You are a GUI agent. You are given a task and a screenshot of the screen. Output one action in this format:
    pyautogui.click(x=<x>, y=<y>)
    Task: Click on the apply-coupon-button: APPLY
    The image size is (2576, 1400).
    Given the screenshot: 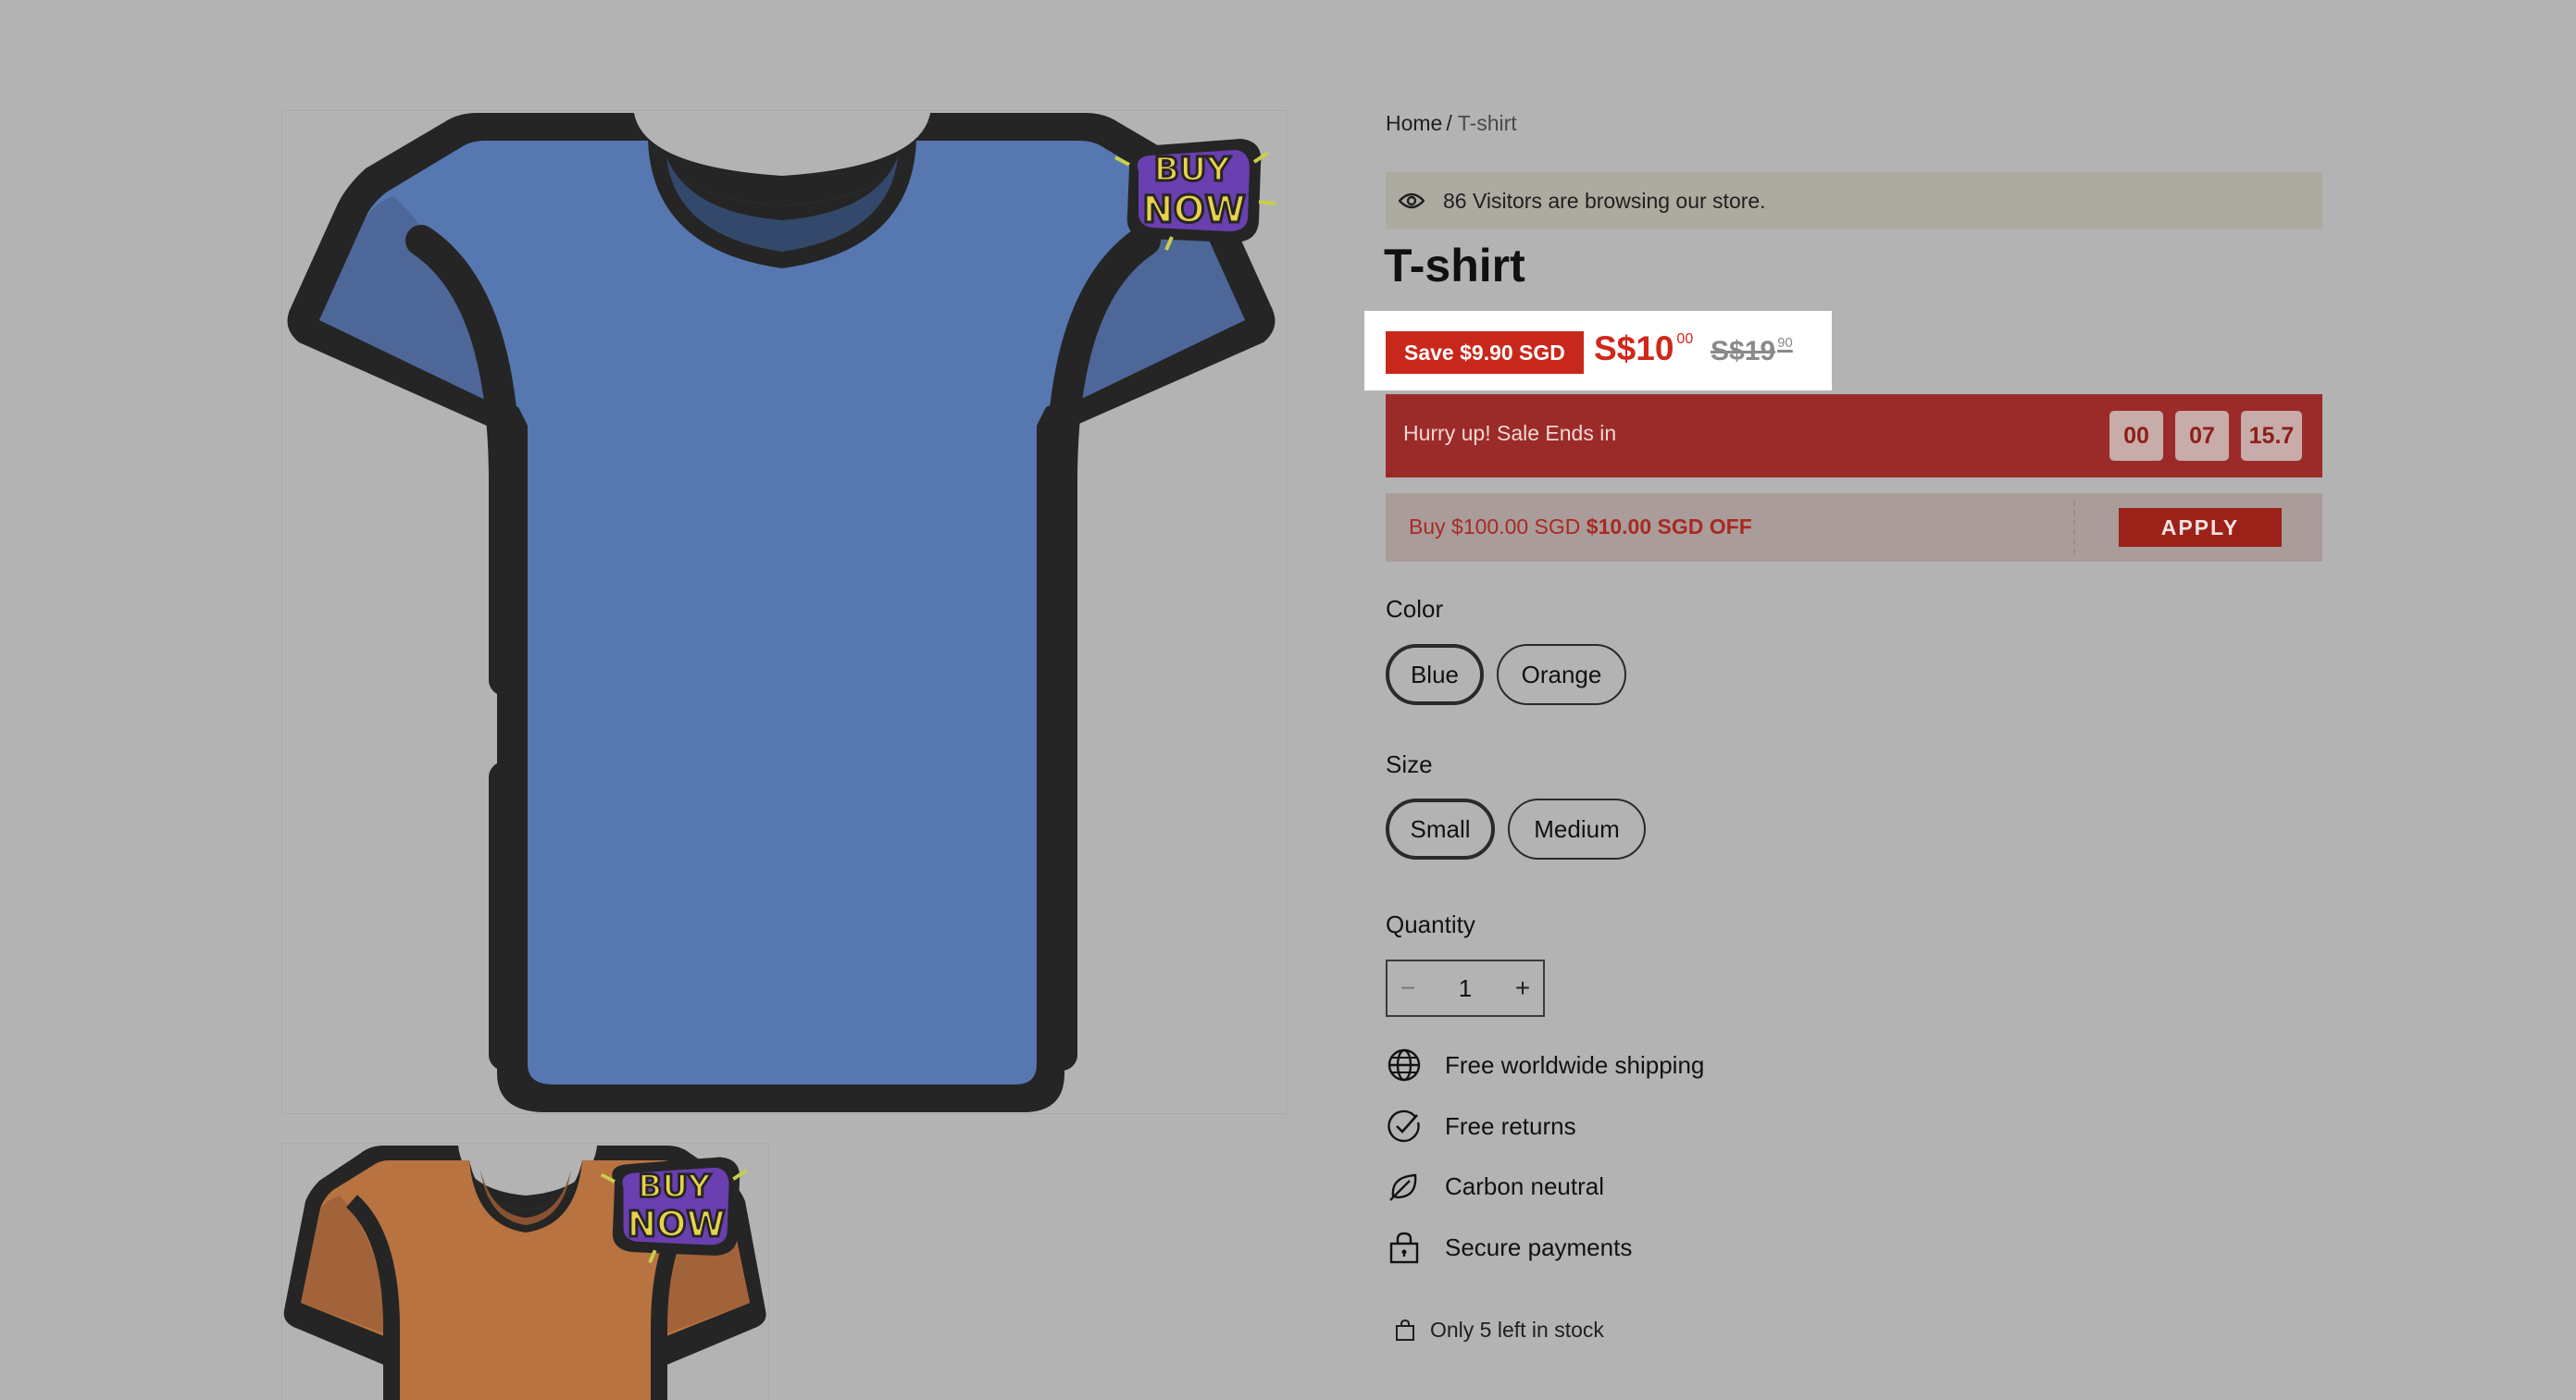 What is the action you would take?
    pyautogui.click(x=2200, y=527)
    